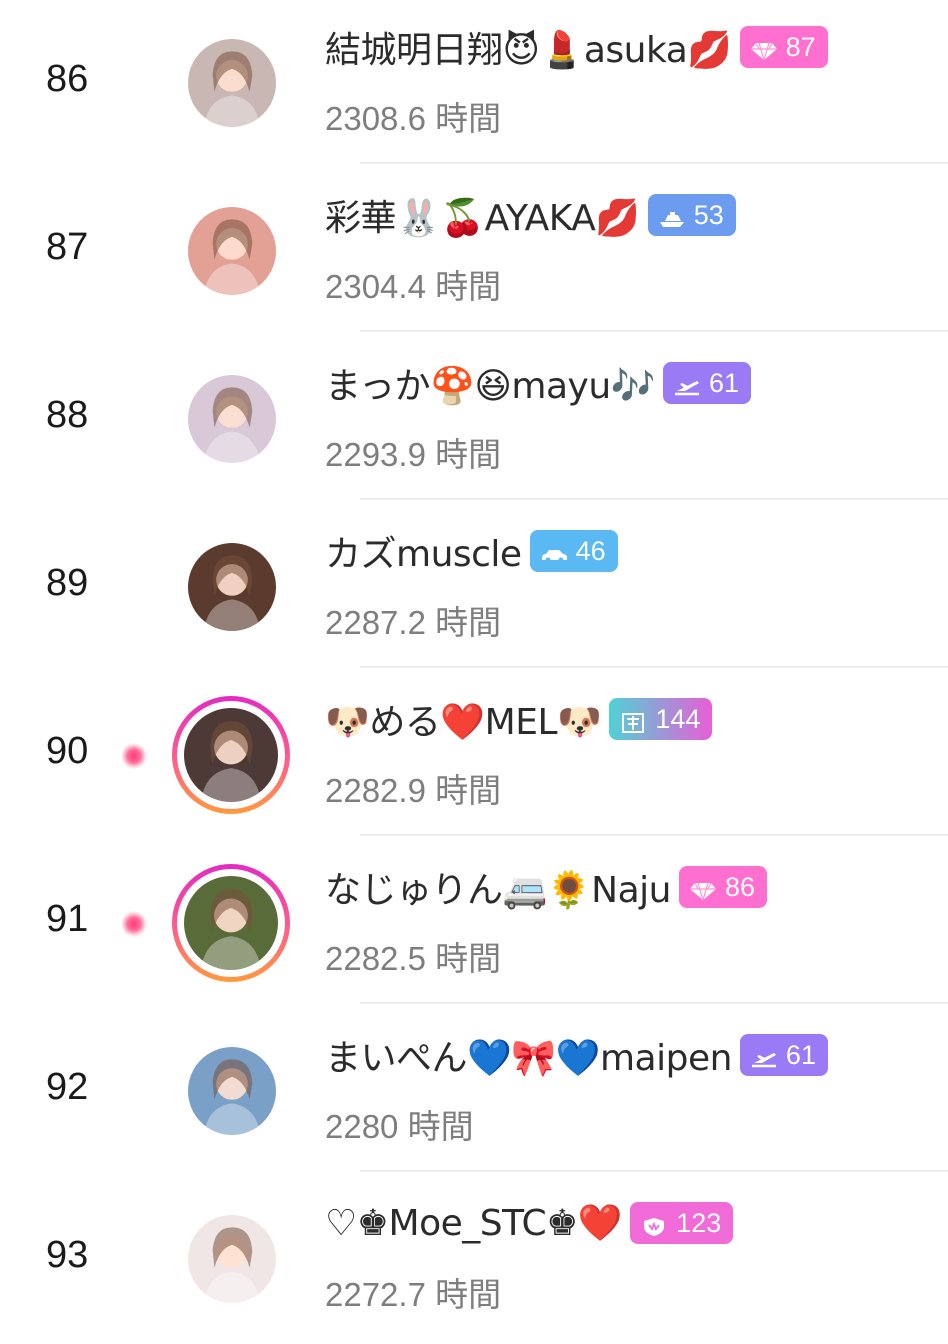  I want to click on name-line: まいぺん💙🎀💙maipen 61, so click(576, 1055).